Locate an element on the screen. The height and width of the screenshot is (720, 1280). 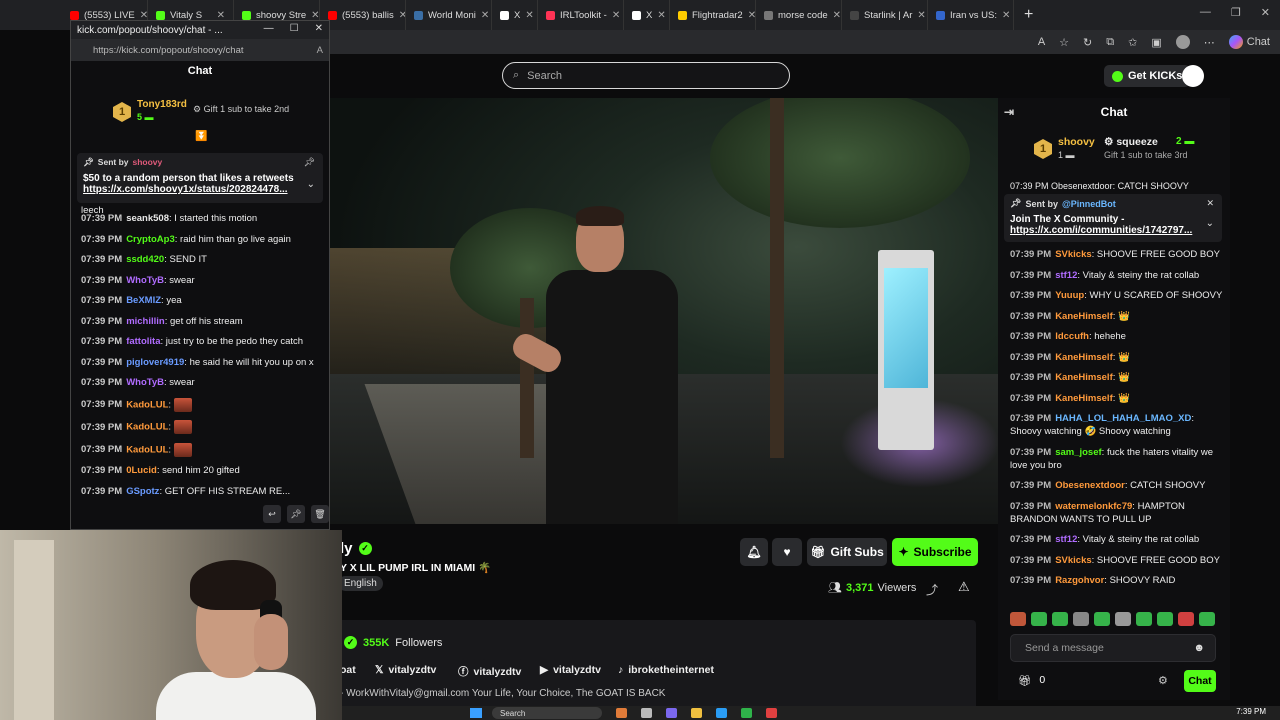
browser-tab: morse code ✕ is located at coordinates (799, 15).